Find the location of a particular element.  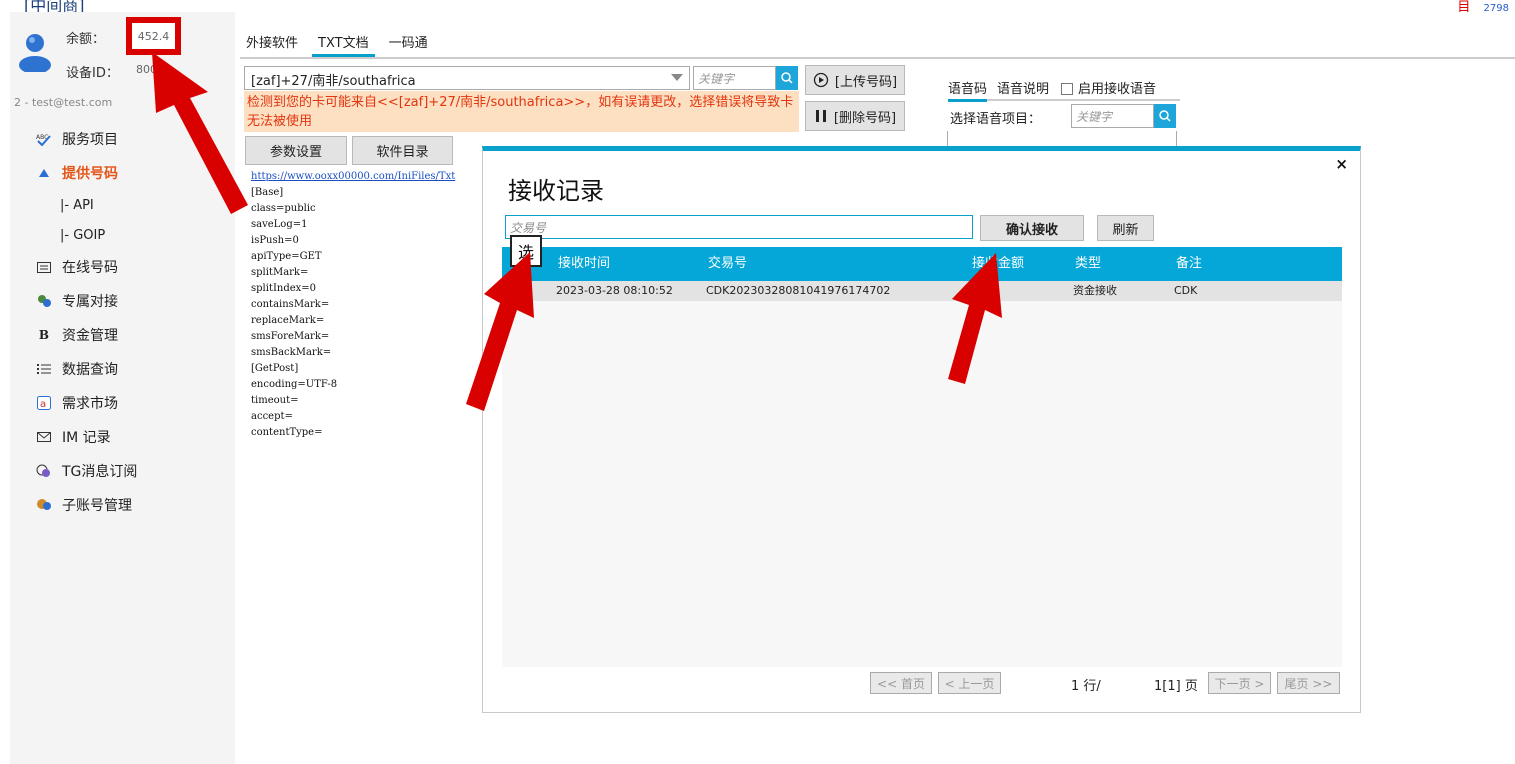

sidebar-item-sub-accounts: 子账号管理 is located at coordinates (122, 505).